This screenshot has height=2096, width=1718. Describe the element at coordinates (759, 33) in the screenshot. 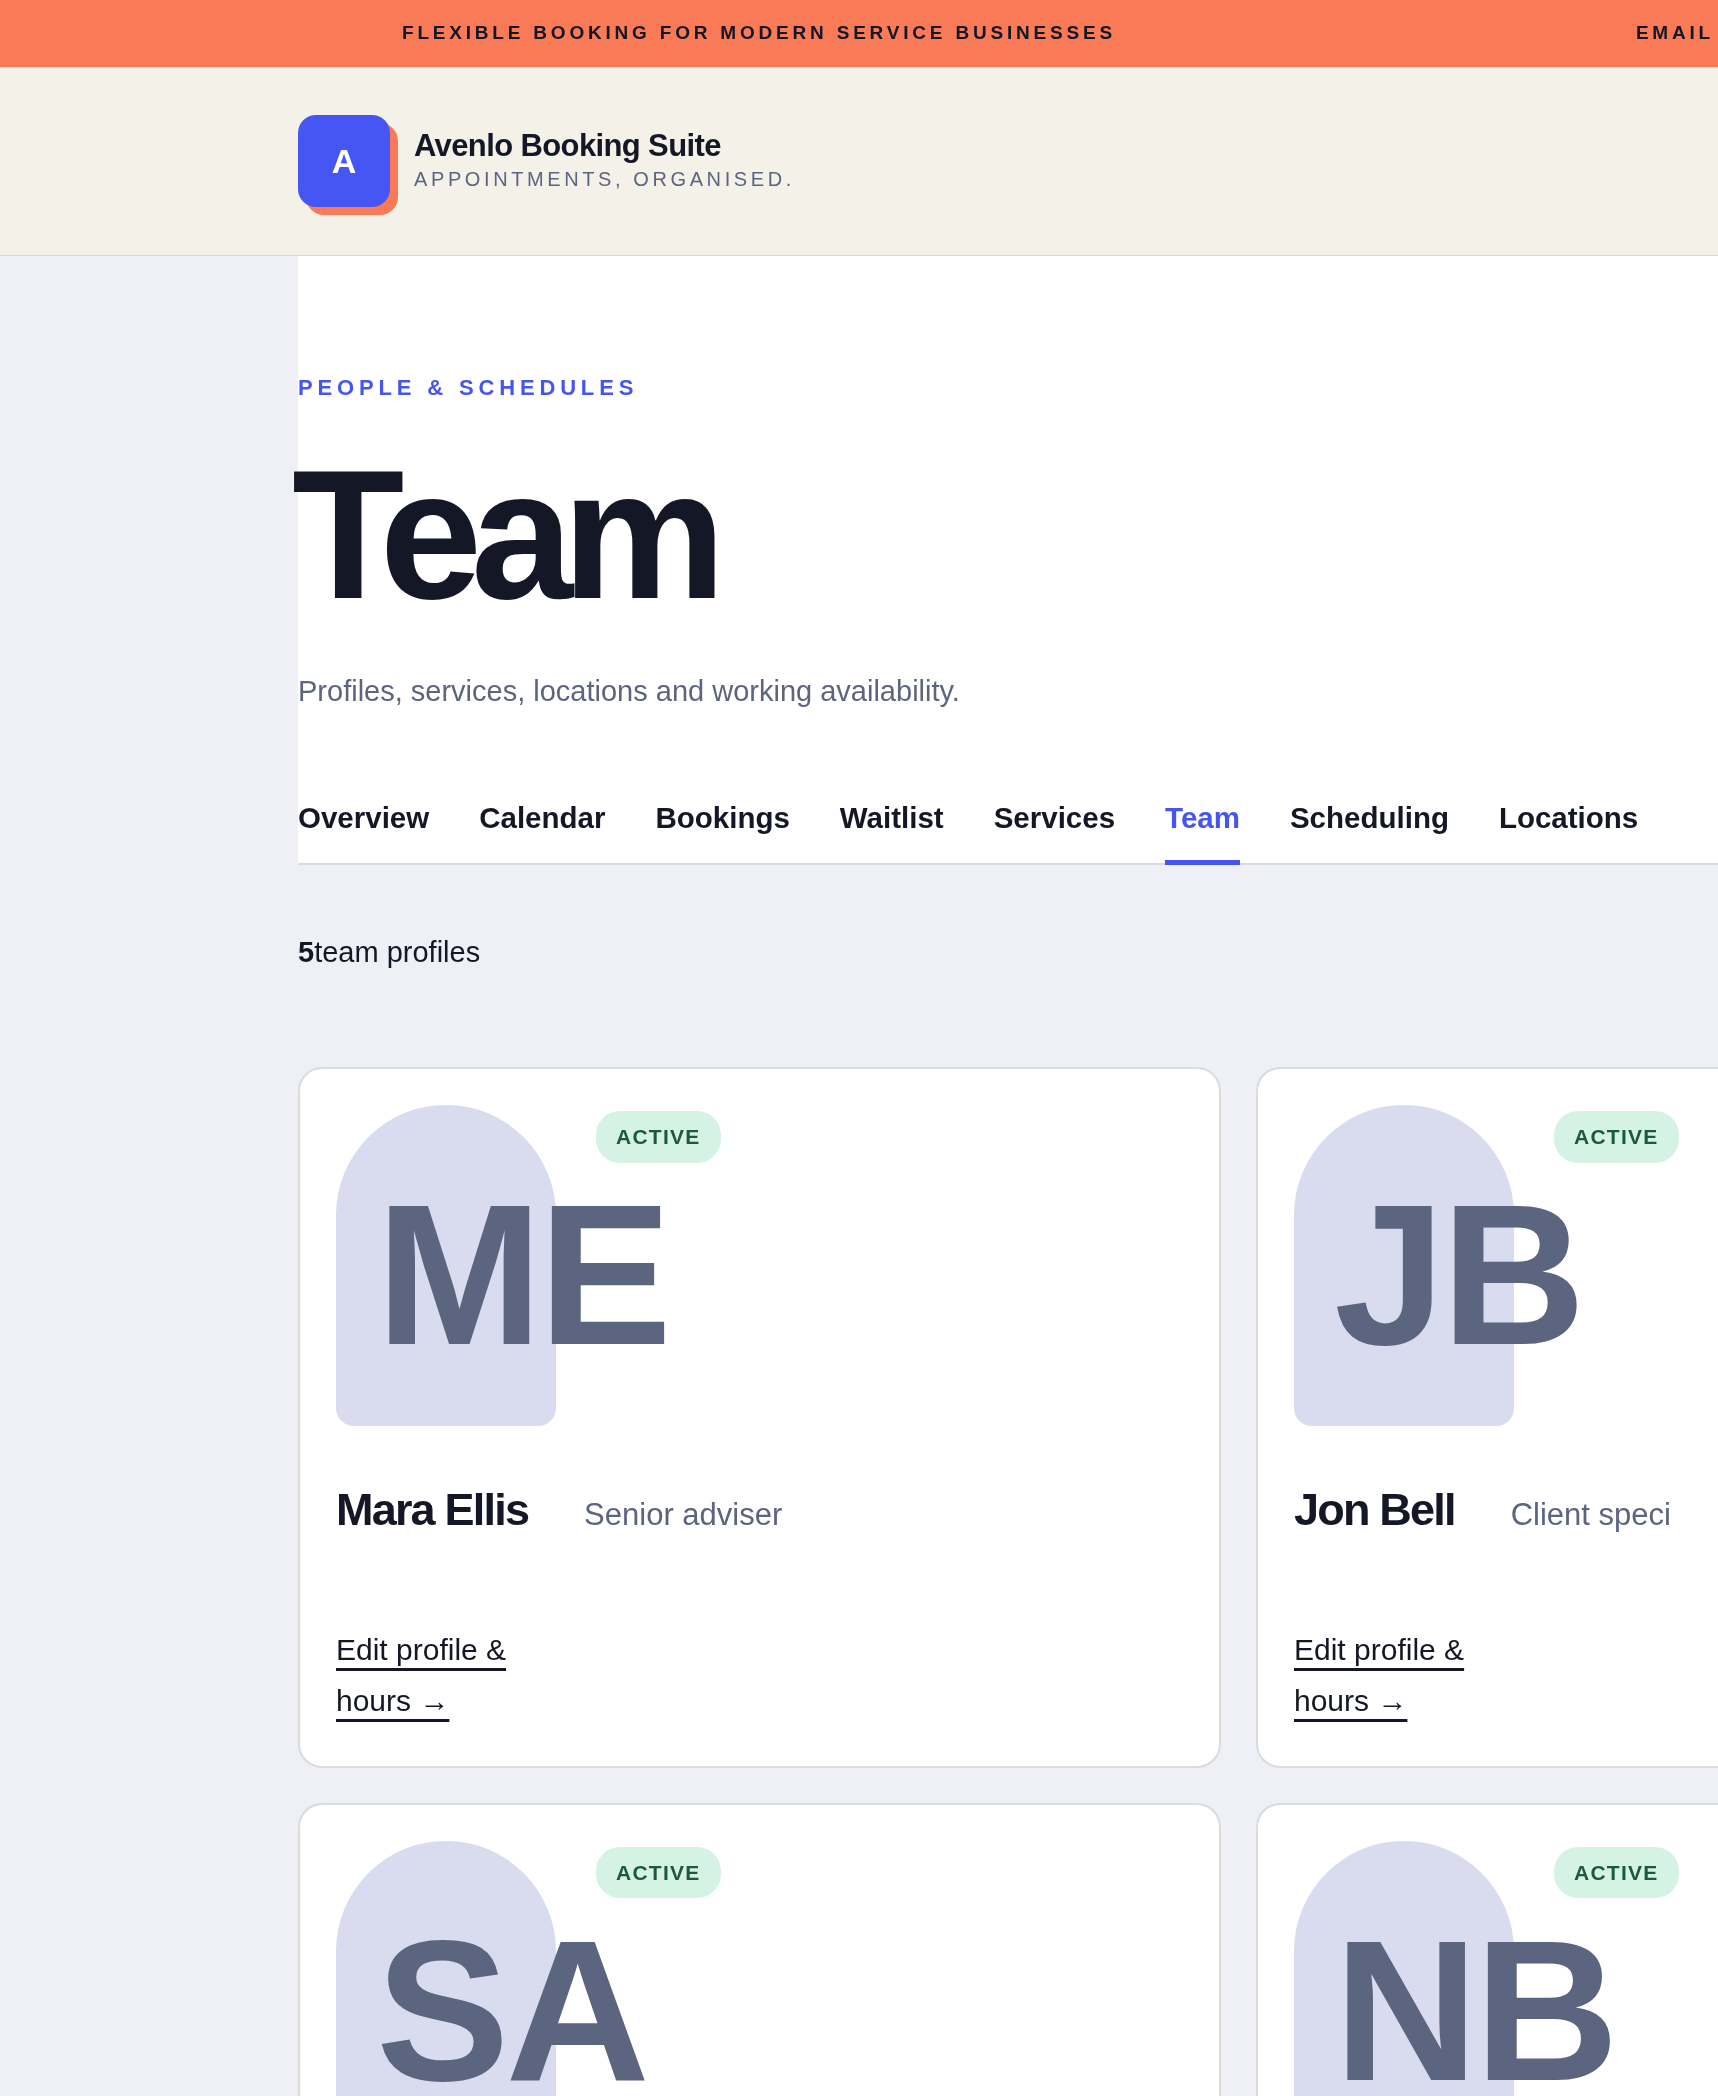

I see `banner-text: FLEXIBLE BOOKING FOR MODERN SERVICE BUSINESSES` at that location.